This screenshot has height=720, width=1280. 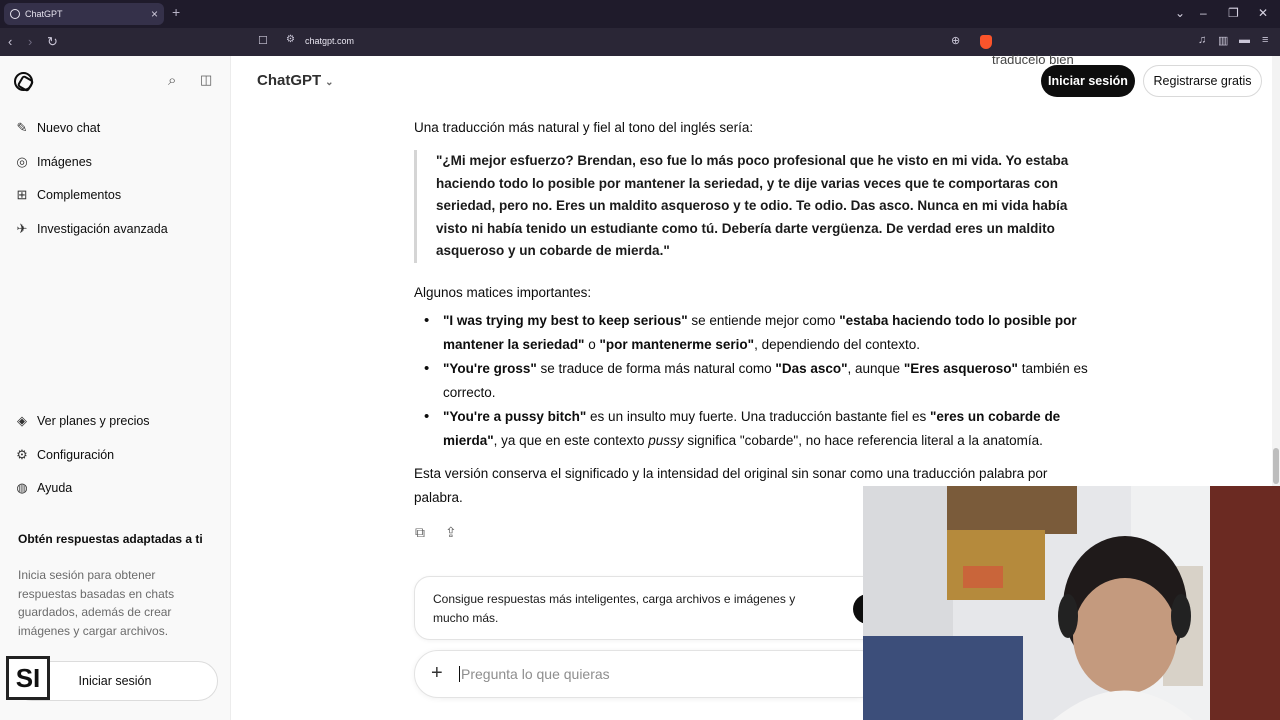 I want to click on sidebar-item-label: Nuevo chat, so click(x=69, y=128).